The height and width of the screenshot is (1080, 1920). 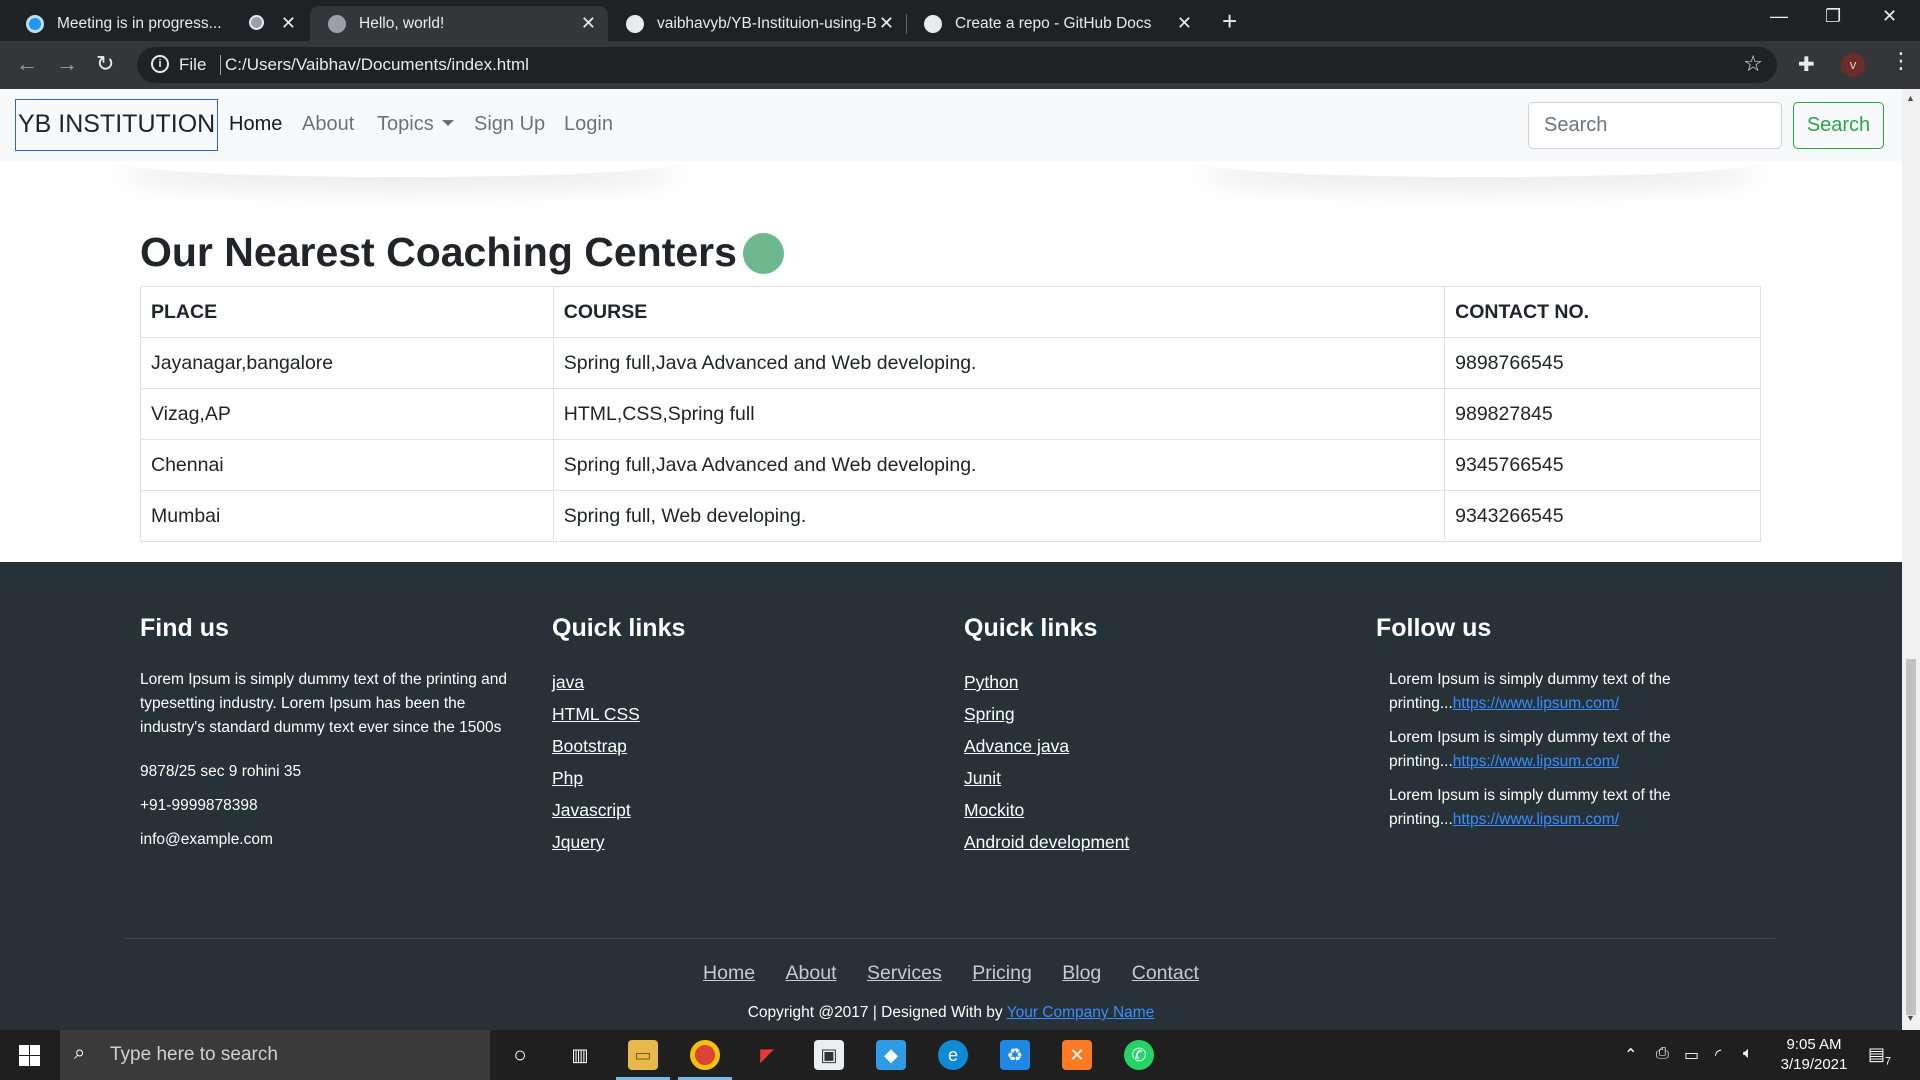 What do you see at coordinates (596, 682) in the screenshot?
I see `footer-link-java: java` at bounding box center [596, 682].